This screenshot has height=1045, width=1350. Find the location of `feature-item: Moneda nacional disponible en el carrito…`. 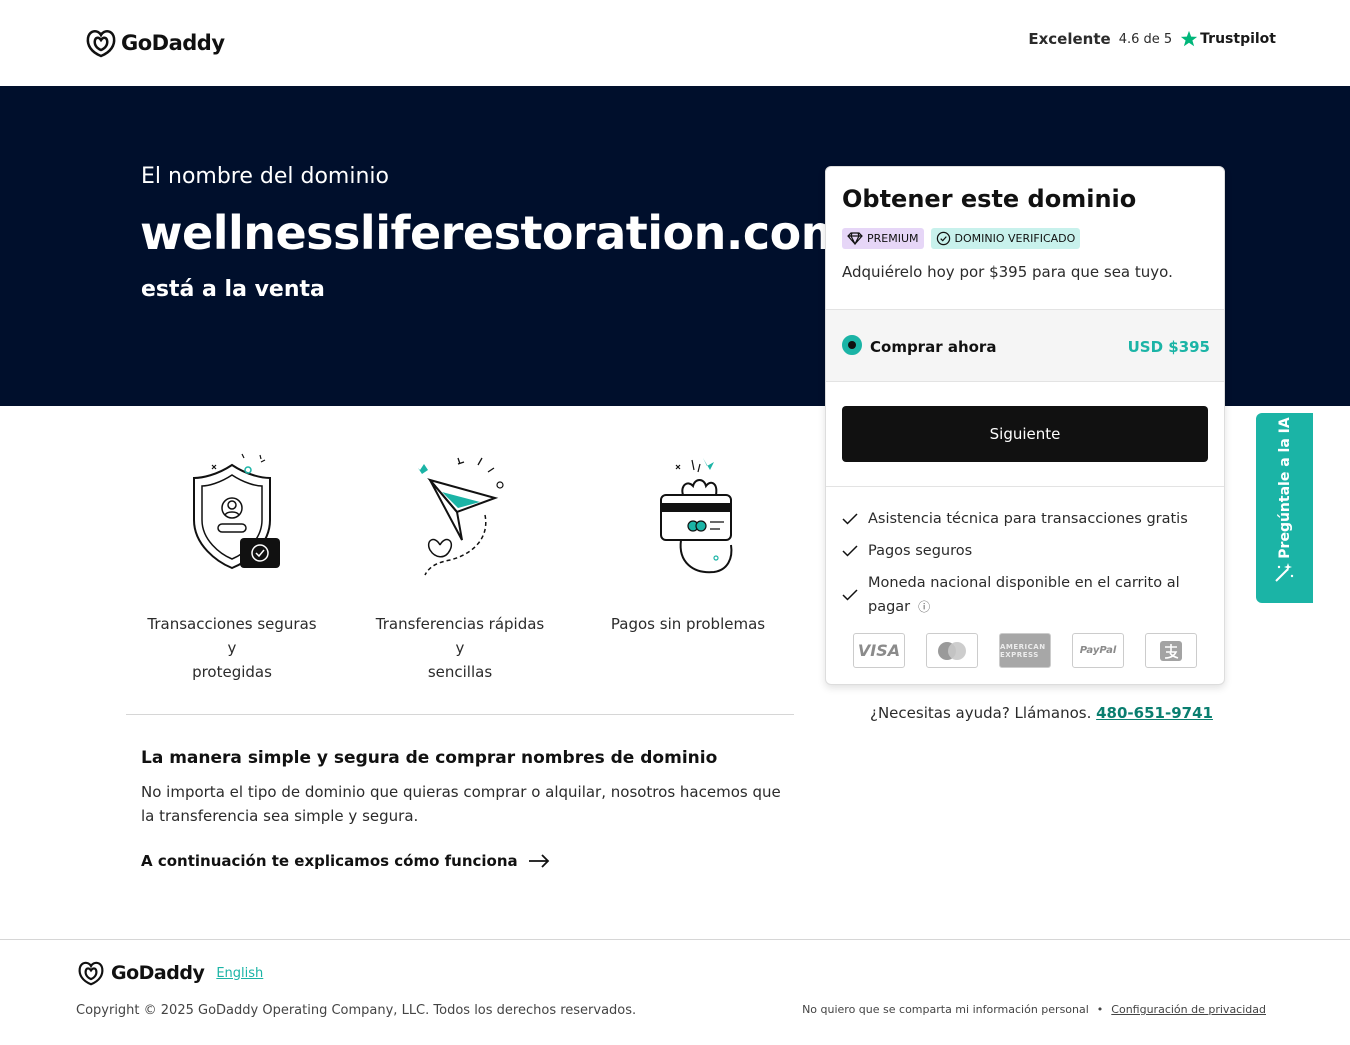

feature-item: Moneda nacional disponible en el carrito… is located at coordinates (1027, 595).